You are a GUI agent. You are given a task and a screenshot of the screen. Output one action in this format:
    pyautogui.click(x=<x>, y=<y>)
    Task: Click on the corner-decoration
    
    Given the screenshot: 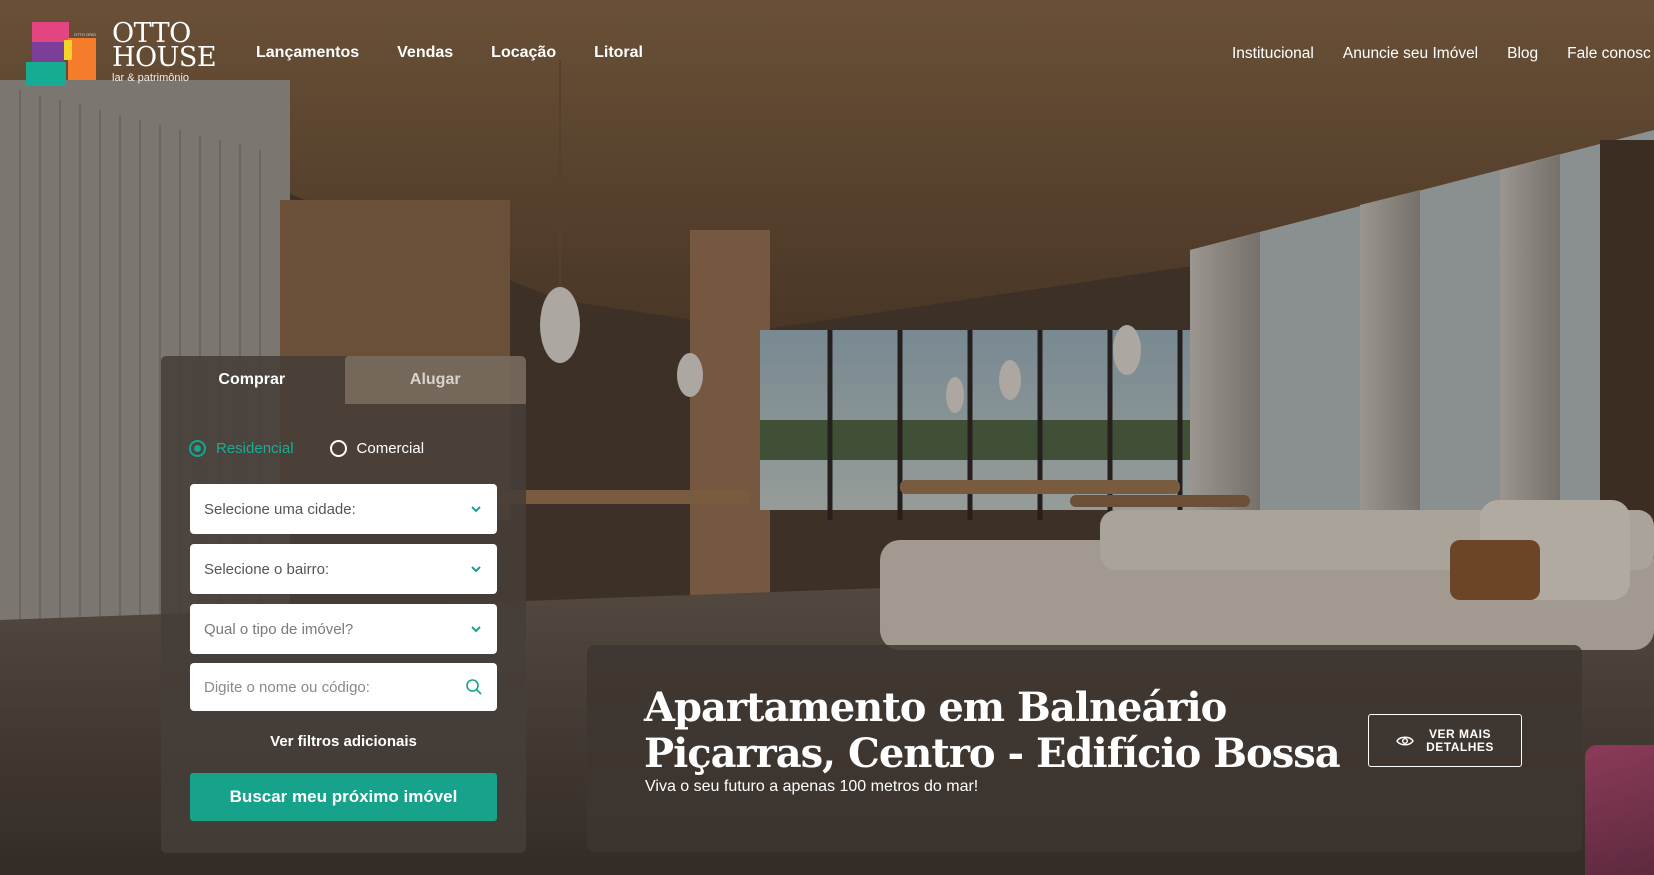 What is the action you would take?
    pyautogui.click(x=1619, y=810)
    